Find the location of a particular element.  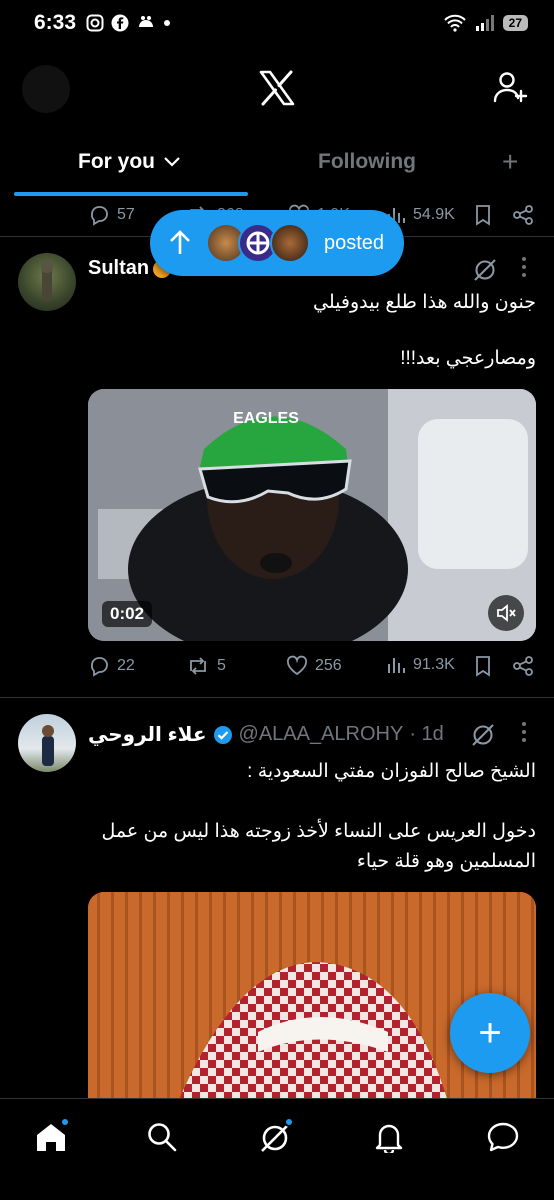

views-button: 91.3K is located at coordinates (420, 665).